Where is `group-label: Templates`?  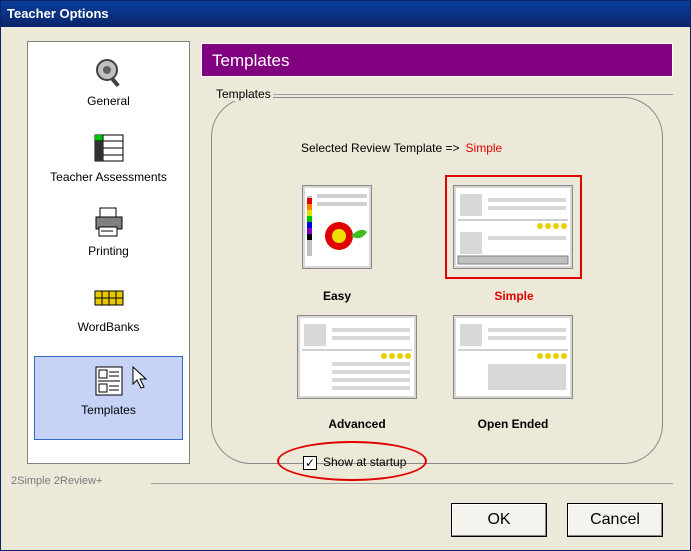
group-label: Templates is located at coordinates (243, 94).